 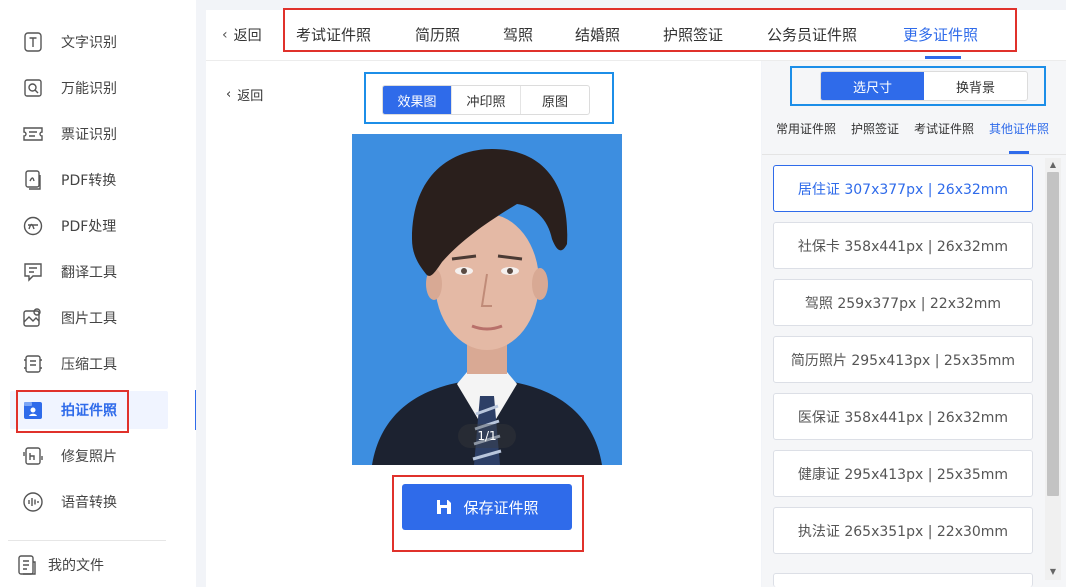 I want to click on id-photo-preview, so click(x=487, y=299).